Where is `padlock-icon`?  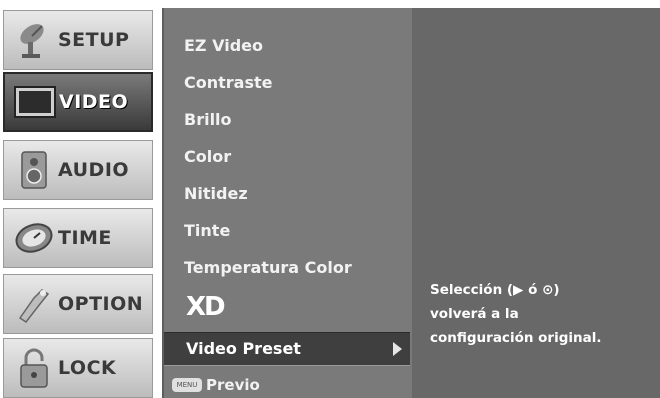 padlock-icon is located at coordinates (34, 368).